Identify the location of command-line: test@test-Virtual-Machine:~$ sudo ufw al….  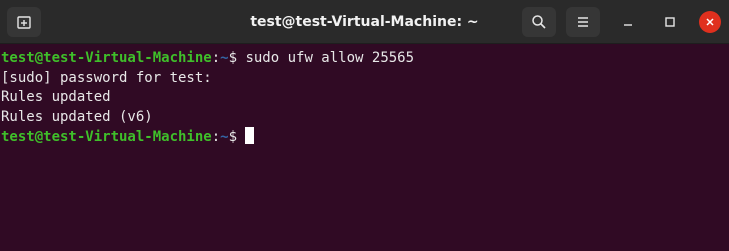
(365, 59).